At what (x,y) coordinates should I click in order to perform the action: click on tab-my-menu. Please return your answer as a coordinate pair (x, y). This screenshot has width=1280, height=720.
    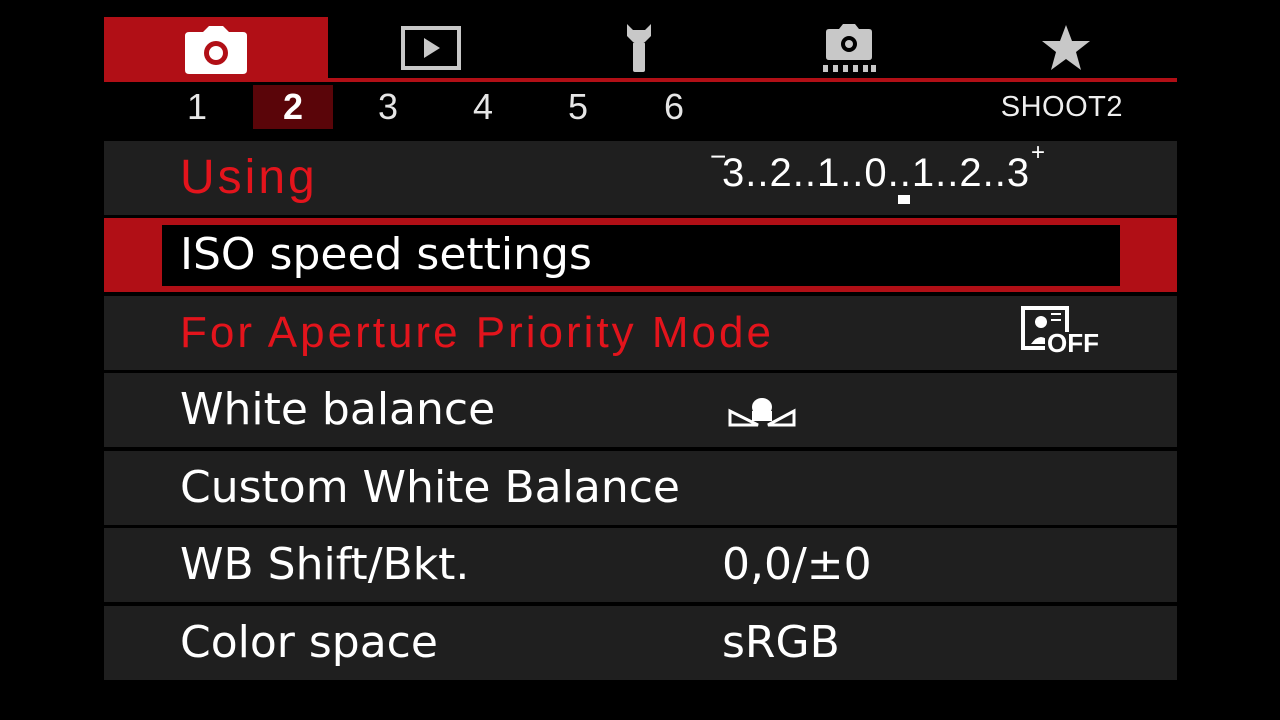
    Looking at the image, I should click on (1065, 47).